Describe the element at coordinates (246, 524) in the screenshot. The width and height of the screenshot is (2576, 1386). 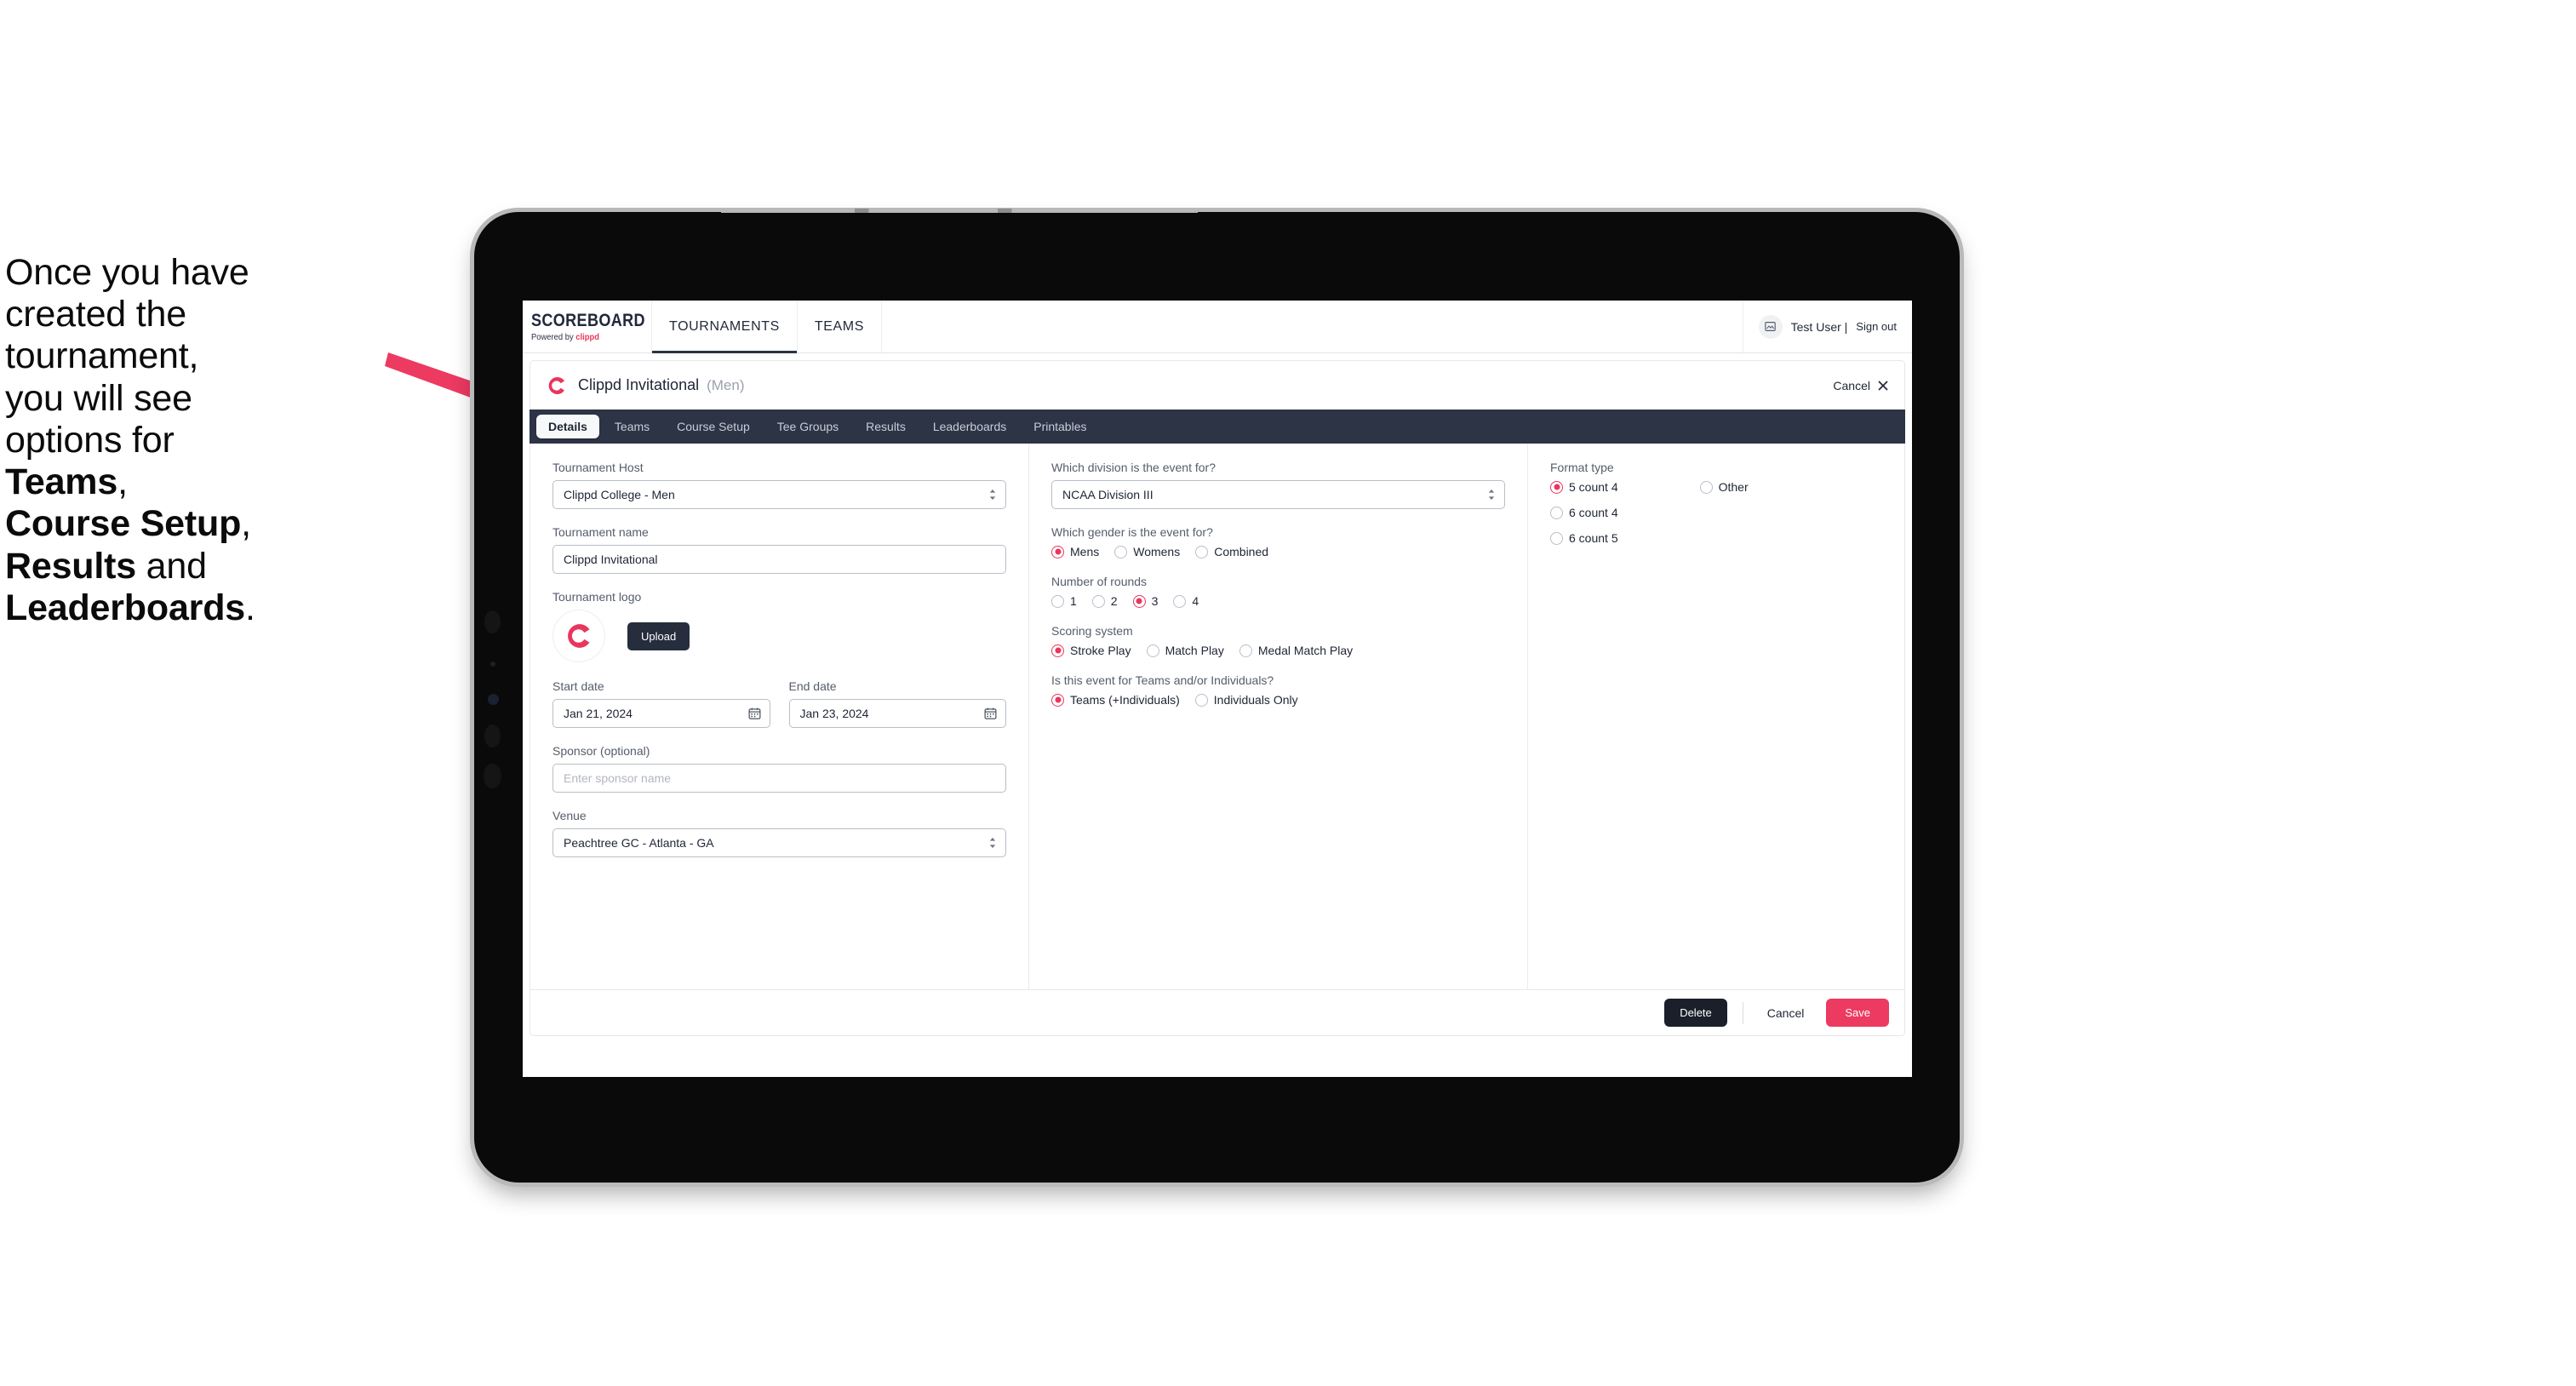
I see `annotation-comma-2: ,` at that location.